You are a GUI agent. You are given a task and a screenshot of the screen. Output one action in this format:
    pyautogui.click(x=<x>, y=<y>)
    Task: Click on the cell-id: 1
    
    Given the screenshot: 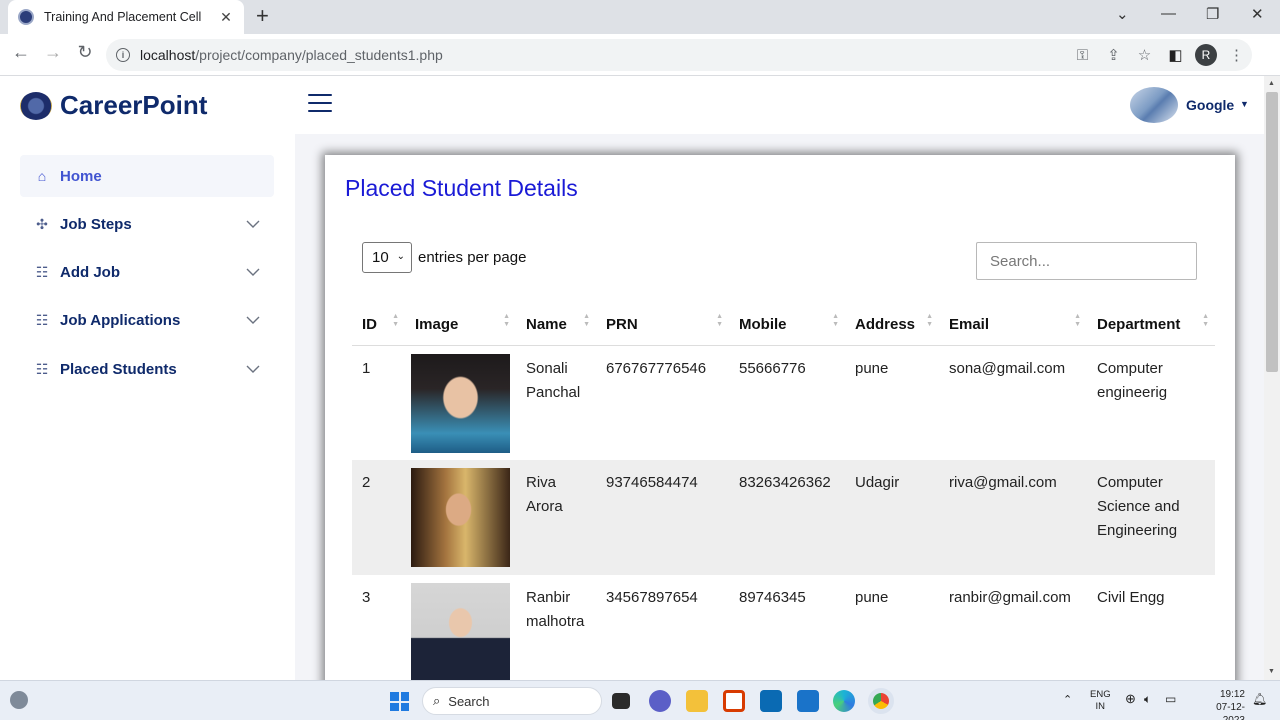 What is the action you would take?
    pyautogui.click(x=366, y=368)
    